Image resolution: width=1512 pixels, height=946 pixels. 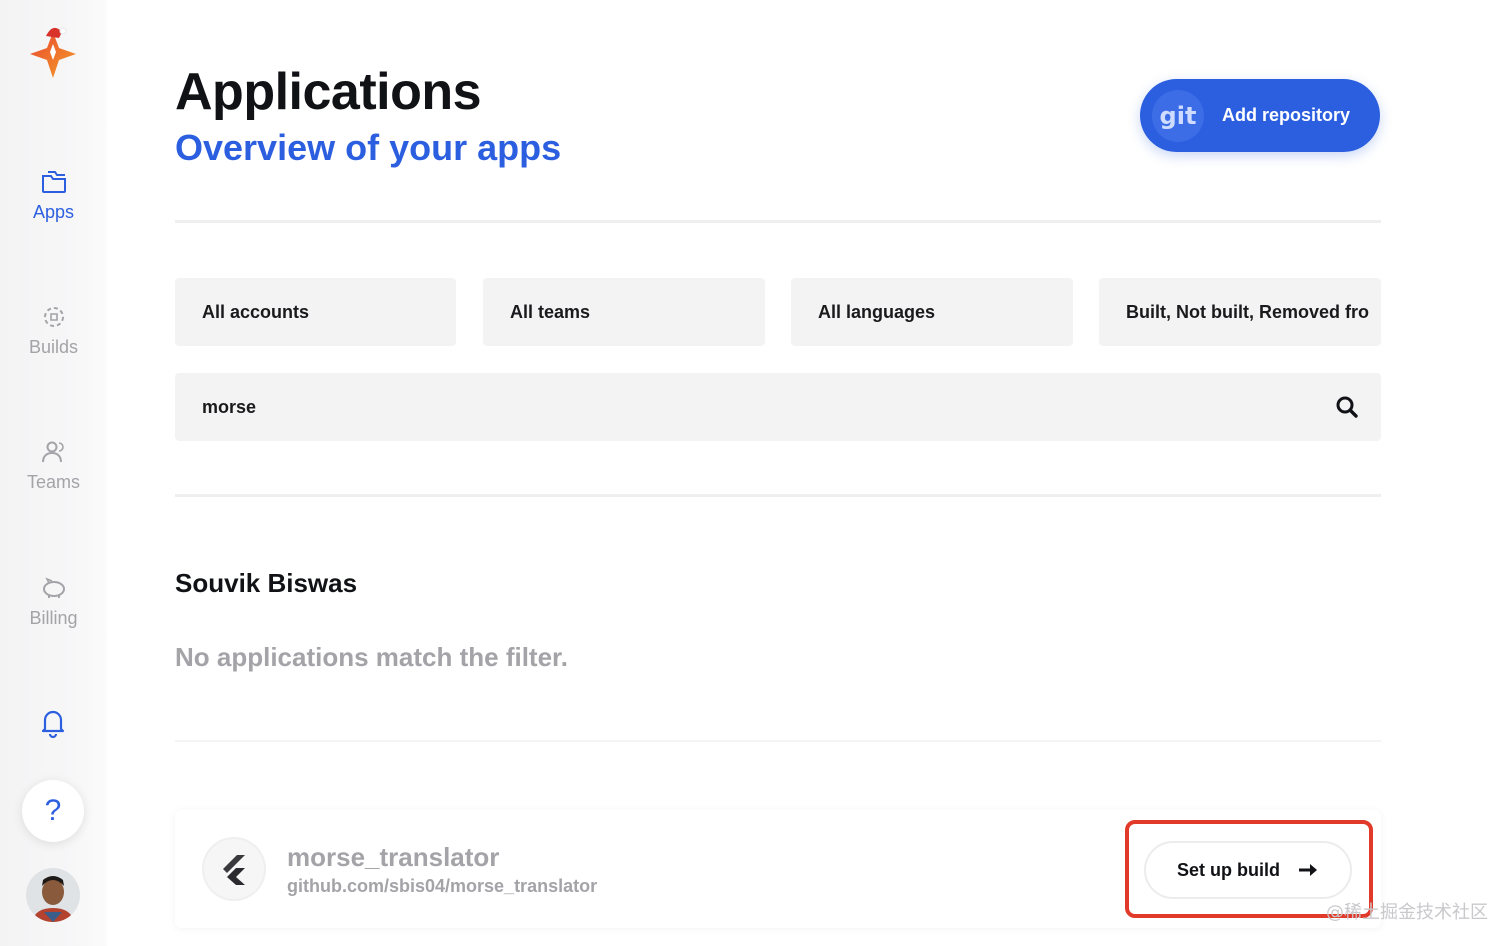 I want to click on search-bar, so click(x=778, y=407).